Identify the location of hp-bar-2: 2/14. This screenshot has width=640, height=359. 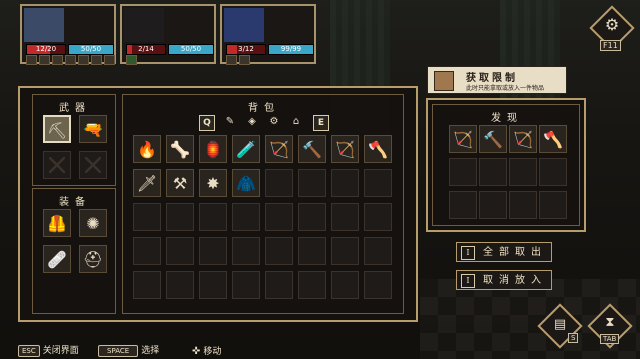
(146, 49).